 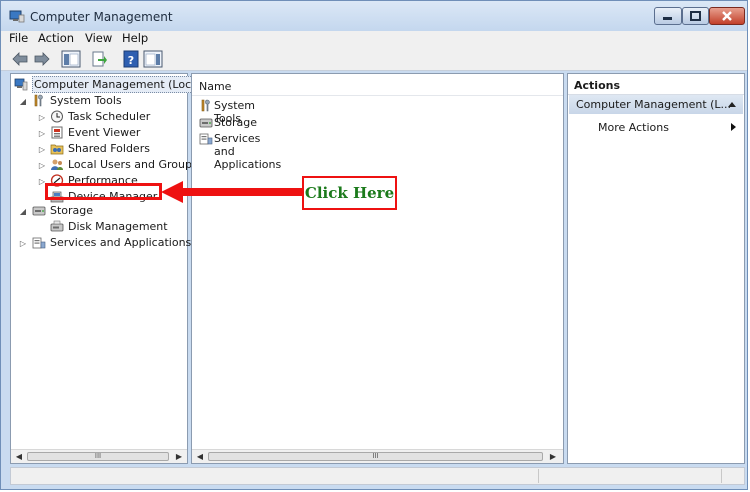 I want to click on window-title: Computer Management, so click(x=101, y=17).